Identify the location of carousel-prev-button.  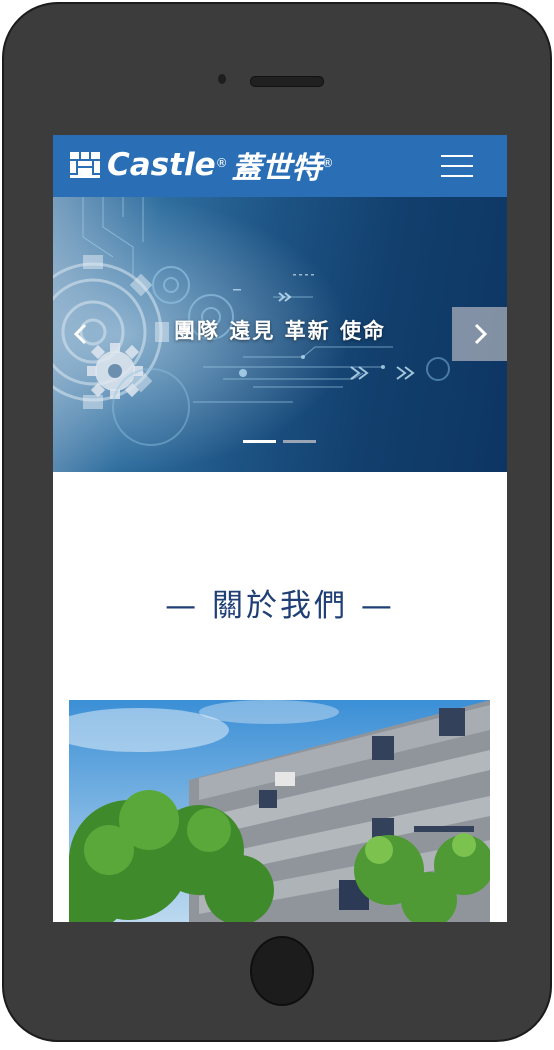
(80, 334).